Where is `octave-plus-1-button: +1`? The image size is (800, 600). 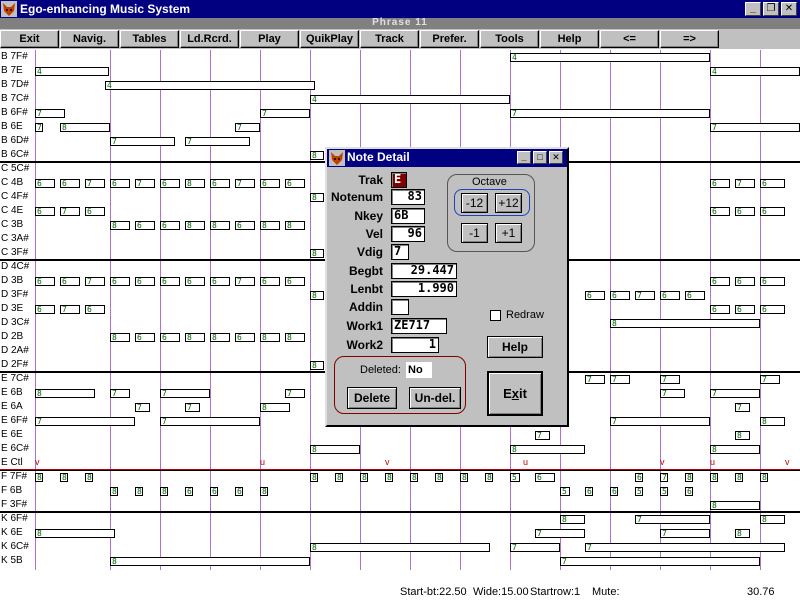
octave-plus-1-button: +1 is located at coordinates (508, 233).